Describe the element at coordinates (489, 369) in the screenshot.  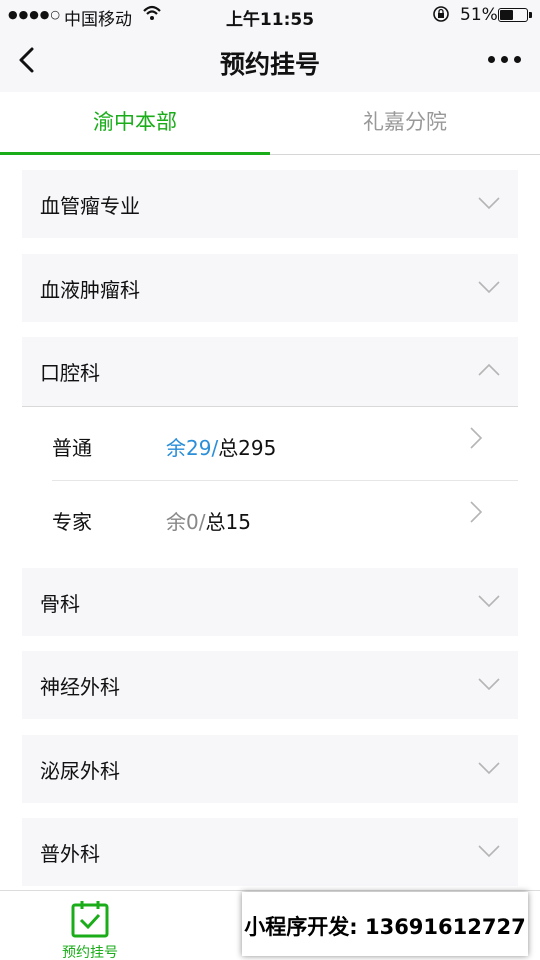
I see `chevron-up-icon` at that location.